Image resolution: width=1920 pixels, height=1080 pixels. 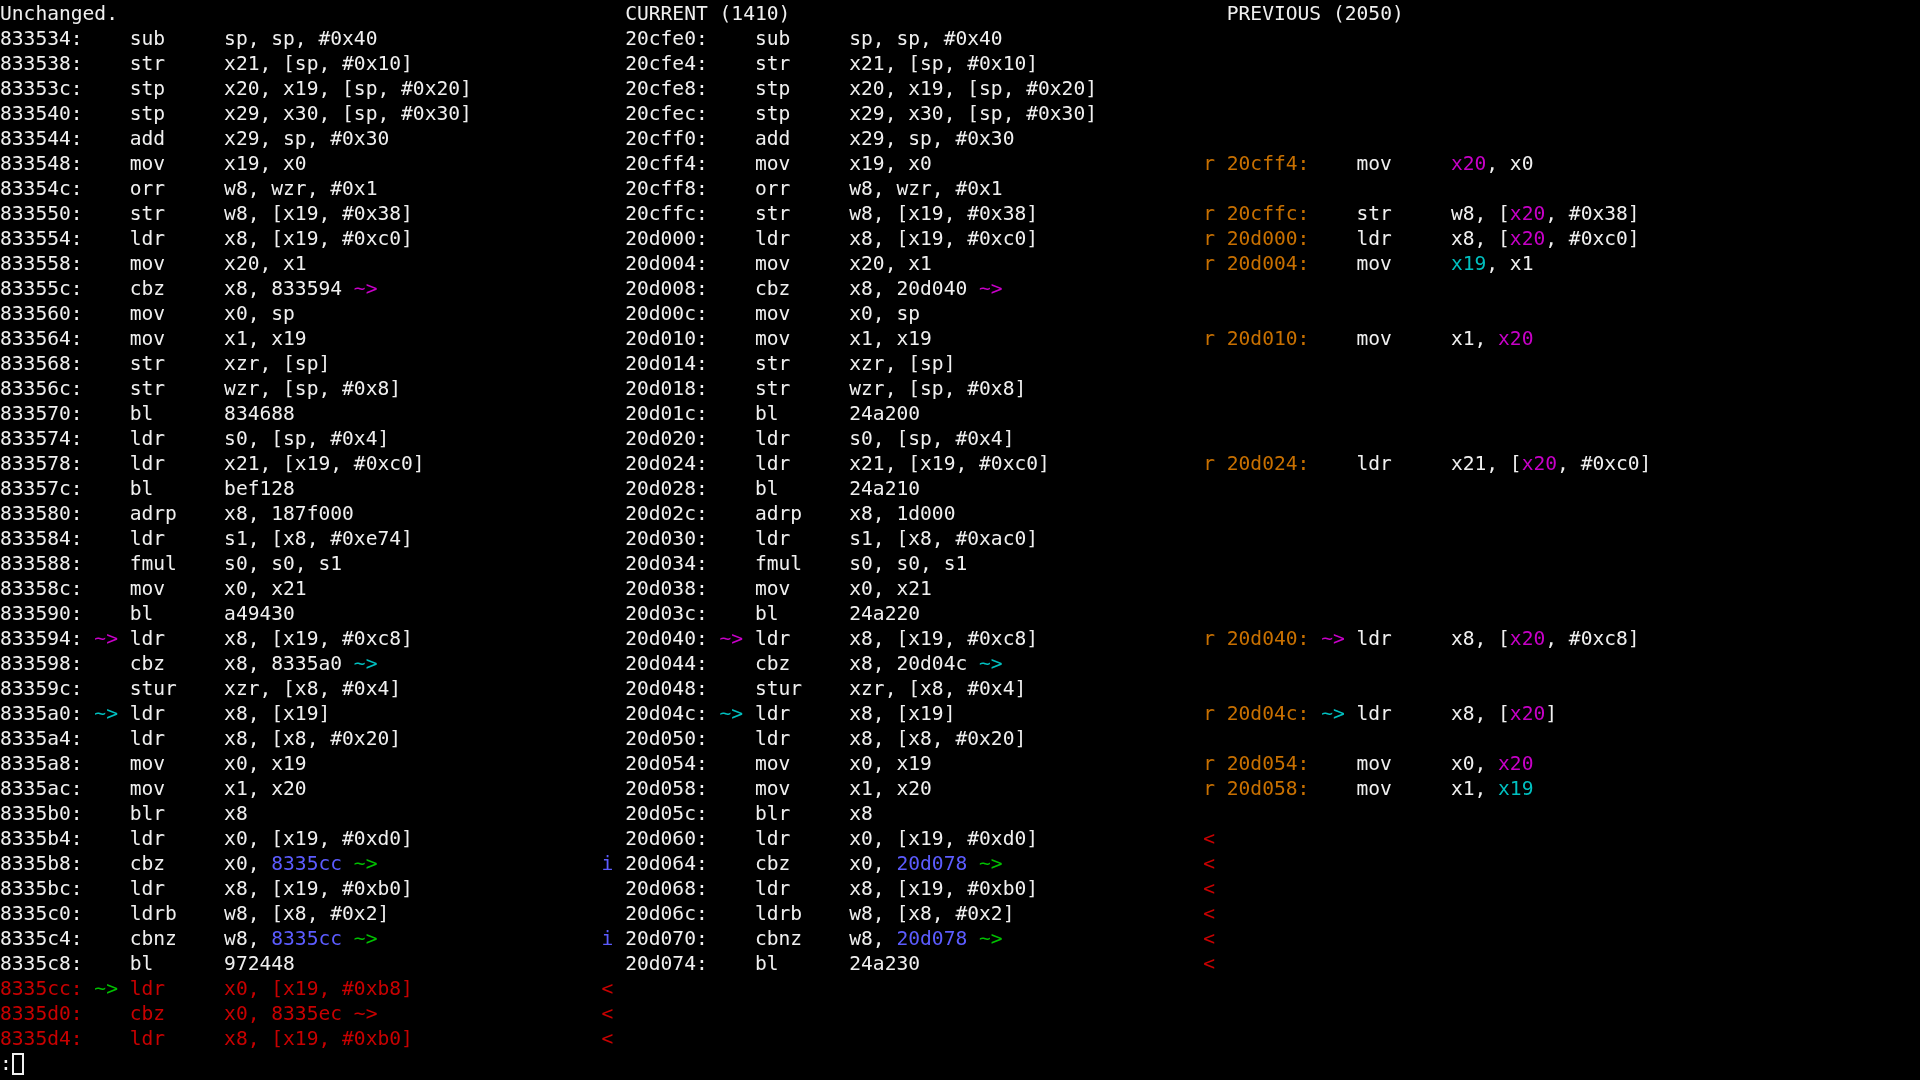 I want to click on operands: x20, x0, so click(x=1492, y=163).